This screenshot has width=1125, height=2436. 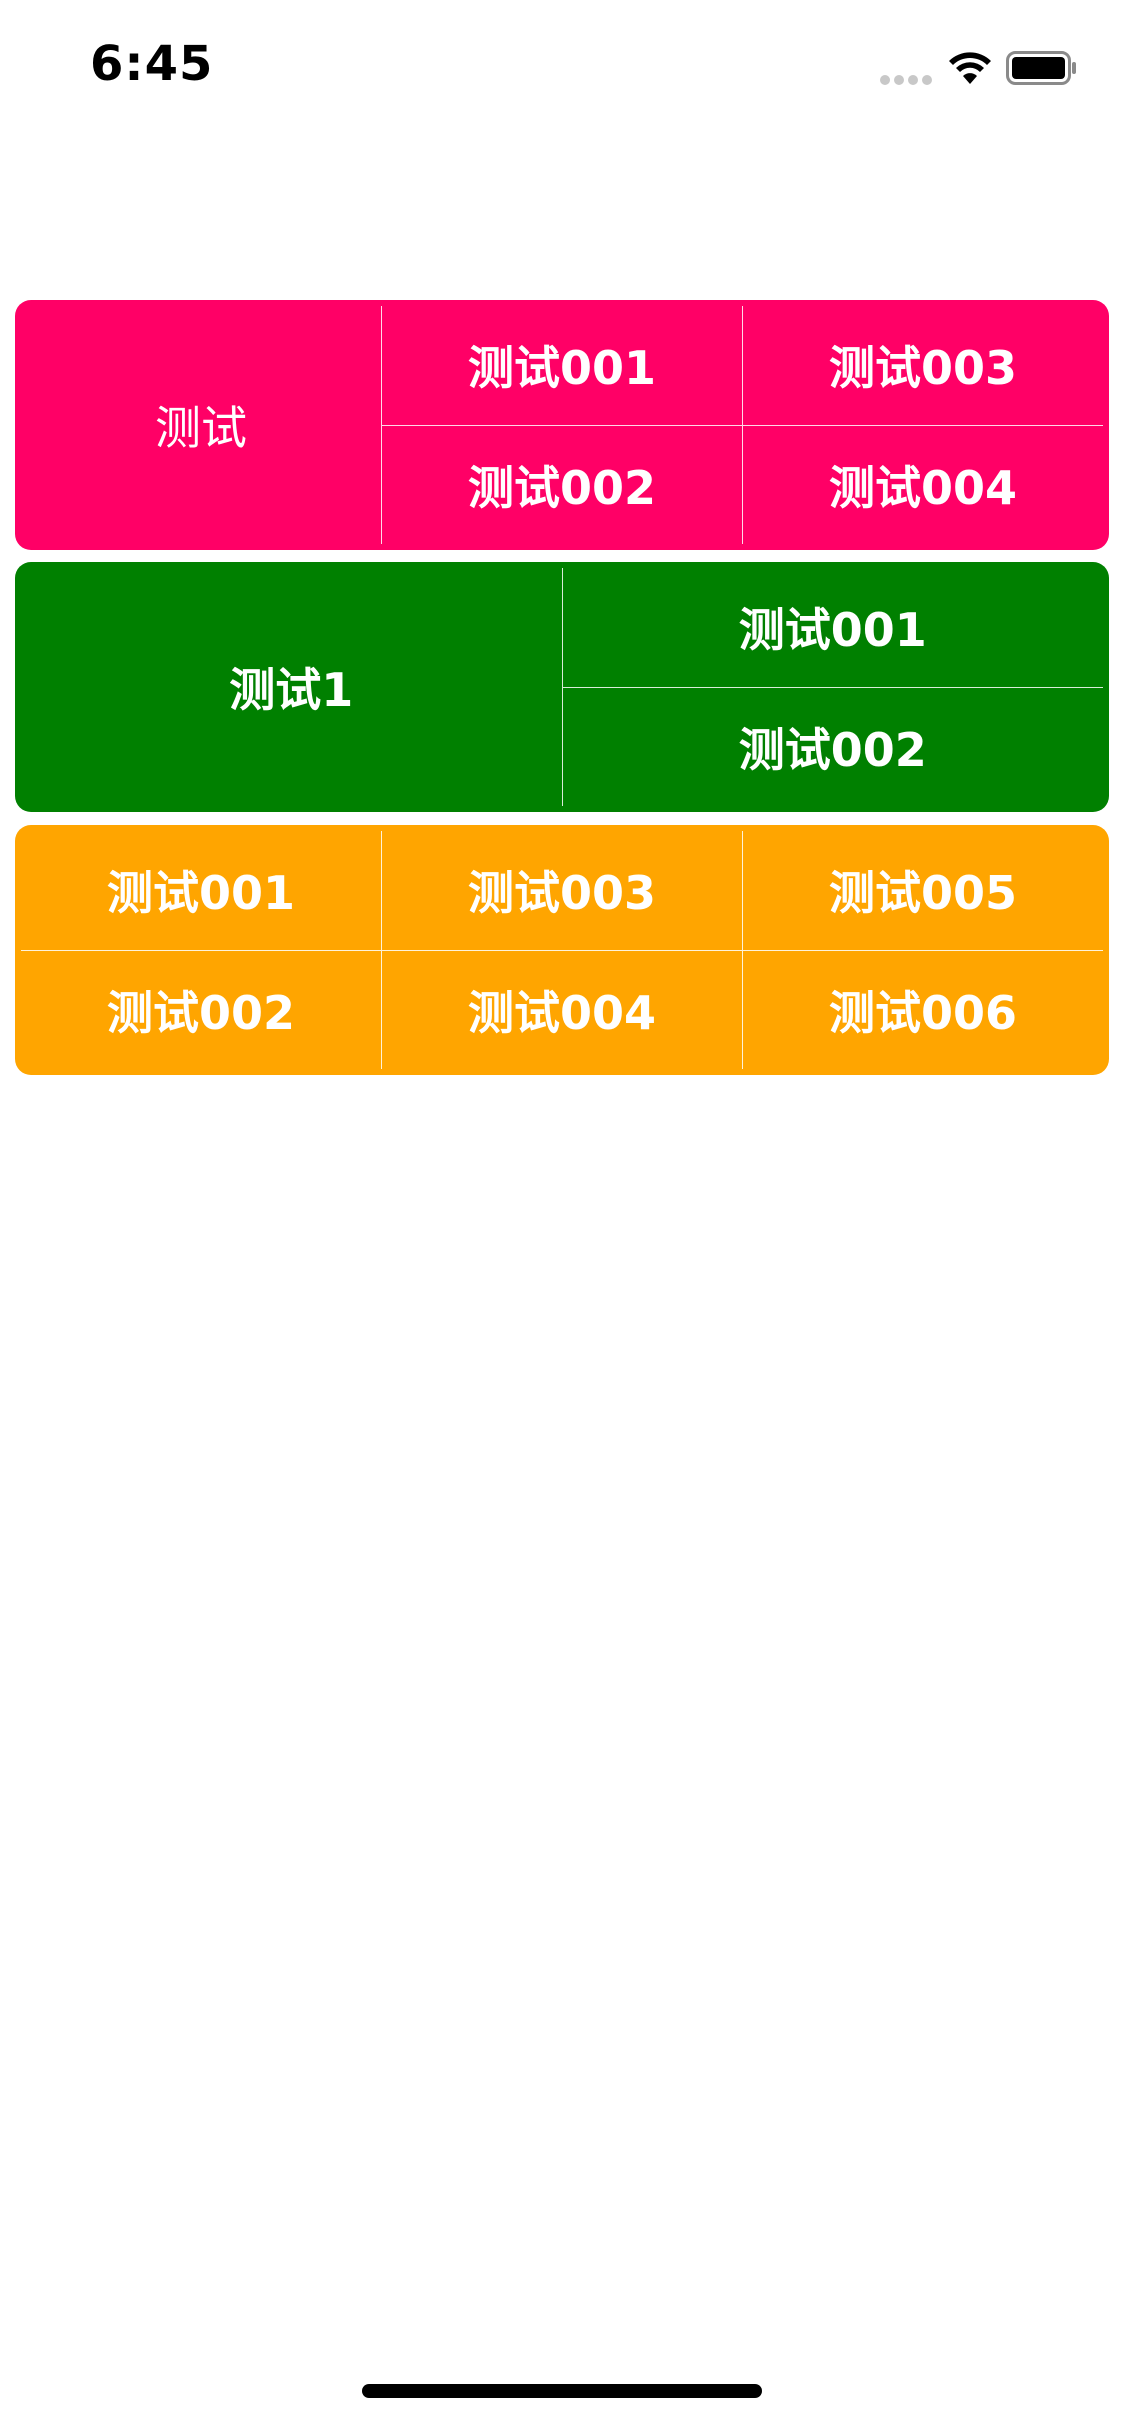 I want to click on card-pink-item-4: 测试004, so click(x=923, y=484).